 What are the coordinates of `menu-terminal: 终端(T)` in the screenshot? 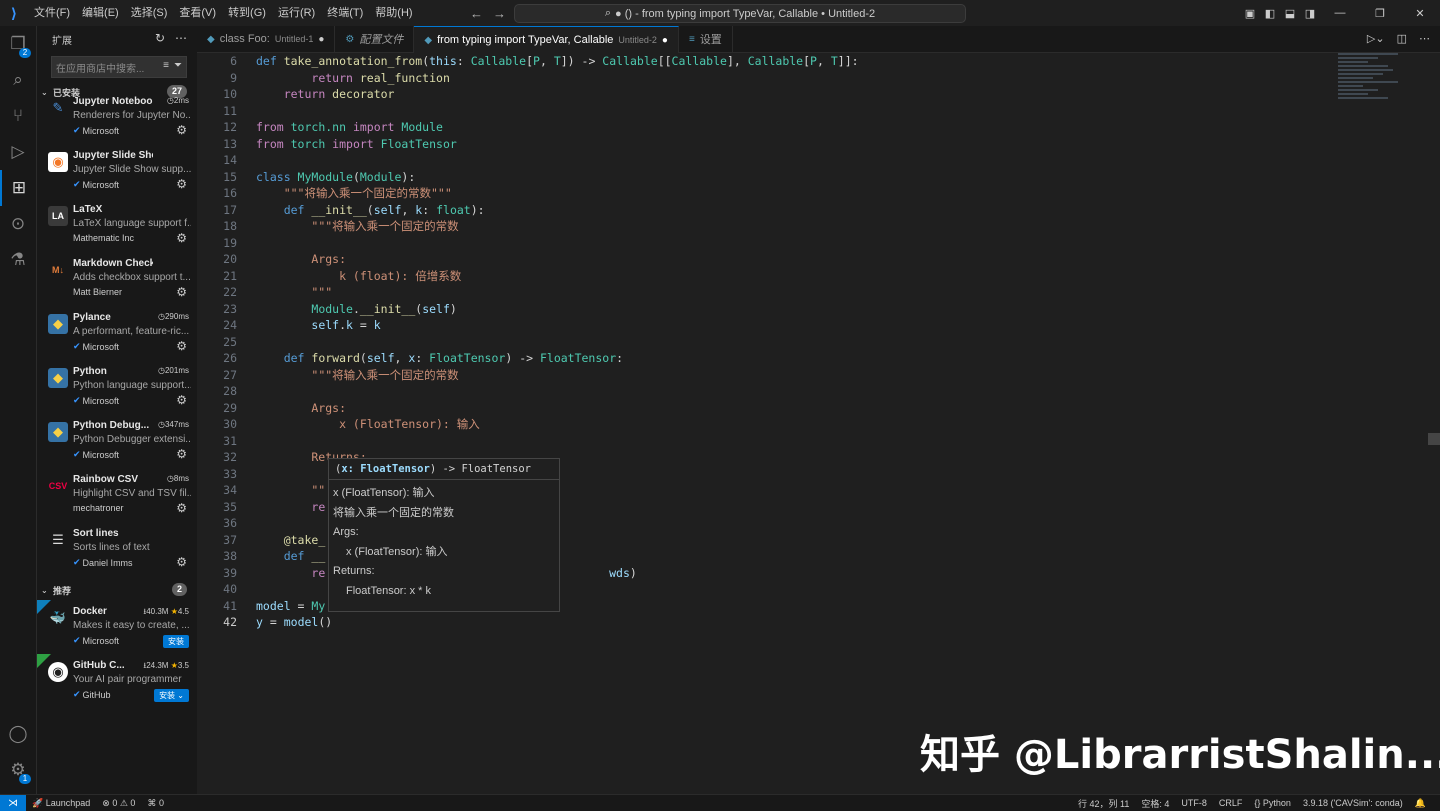 It's located at (345, 13).